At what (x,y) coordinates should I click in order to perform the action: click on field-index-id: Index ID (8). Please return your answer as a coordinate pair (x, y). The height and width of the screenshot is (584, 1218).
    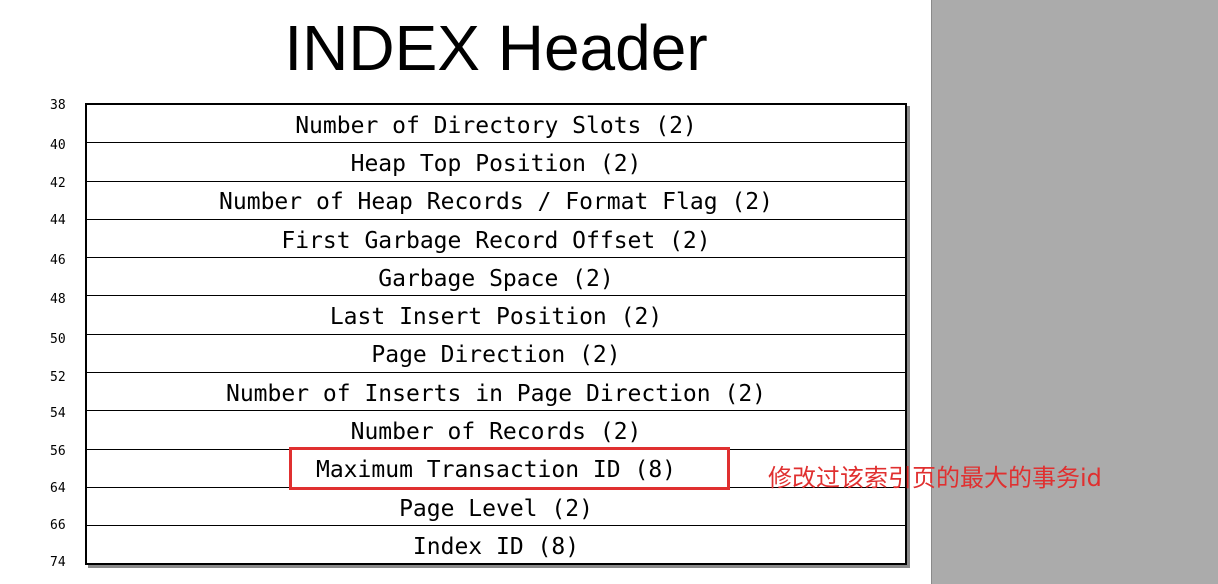
    Looking at the image, I should click on (496, 547).